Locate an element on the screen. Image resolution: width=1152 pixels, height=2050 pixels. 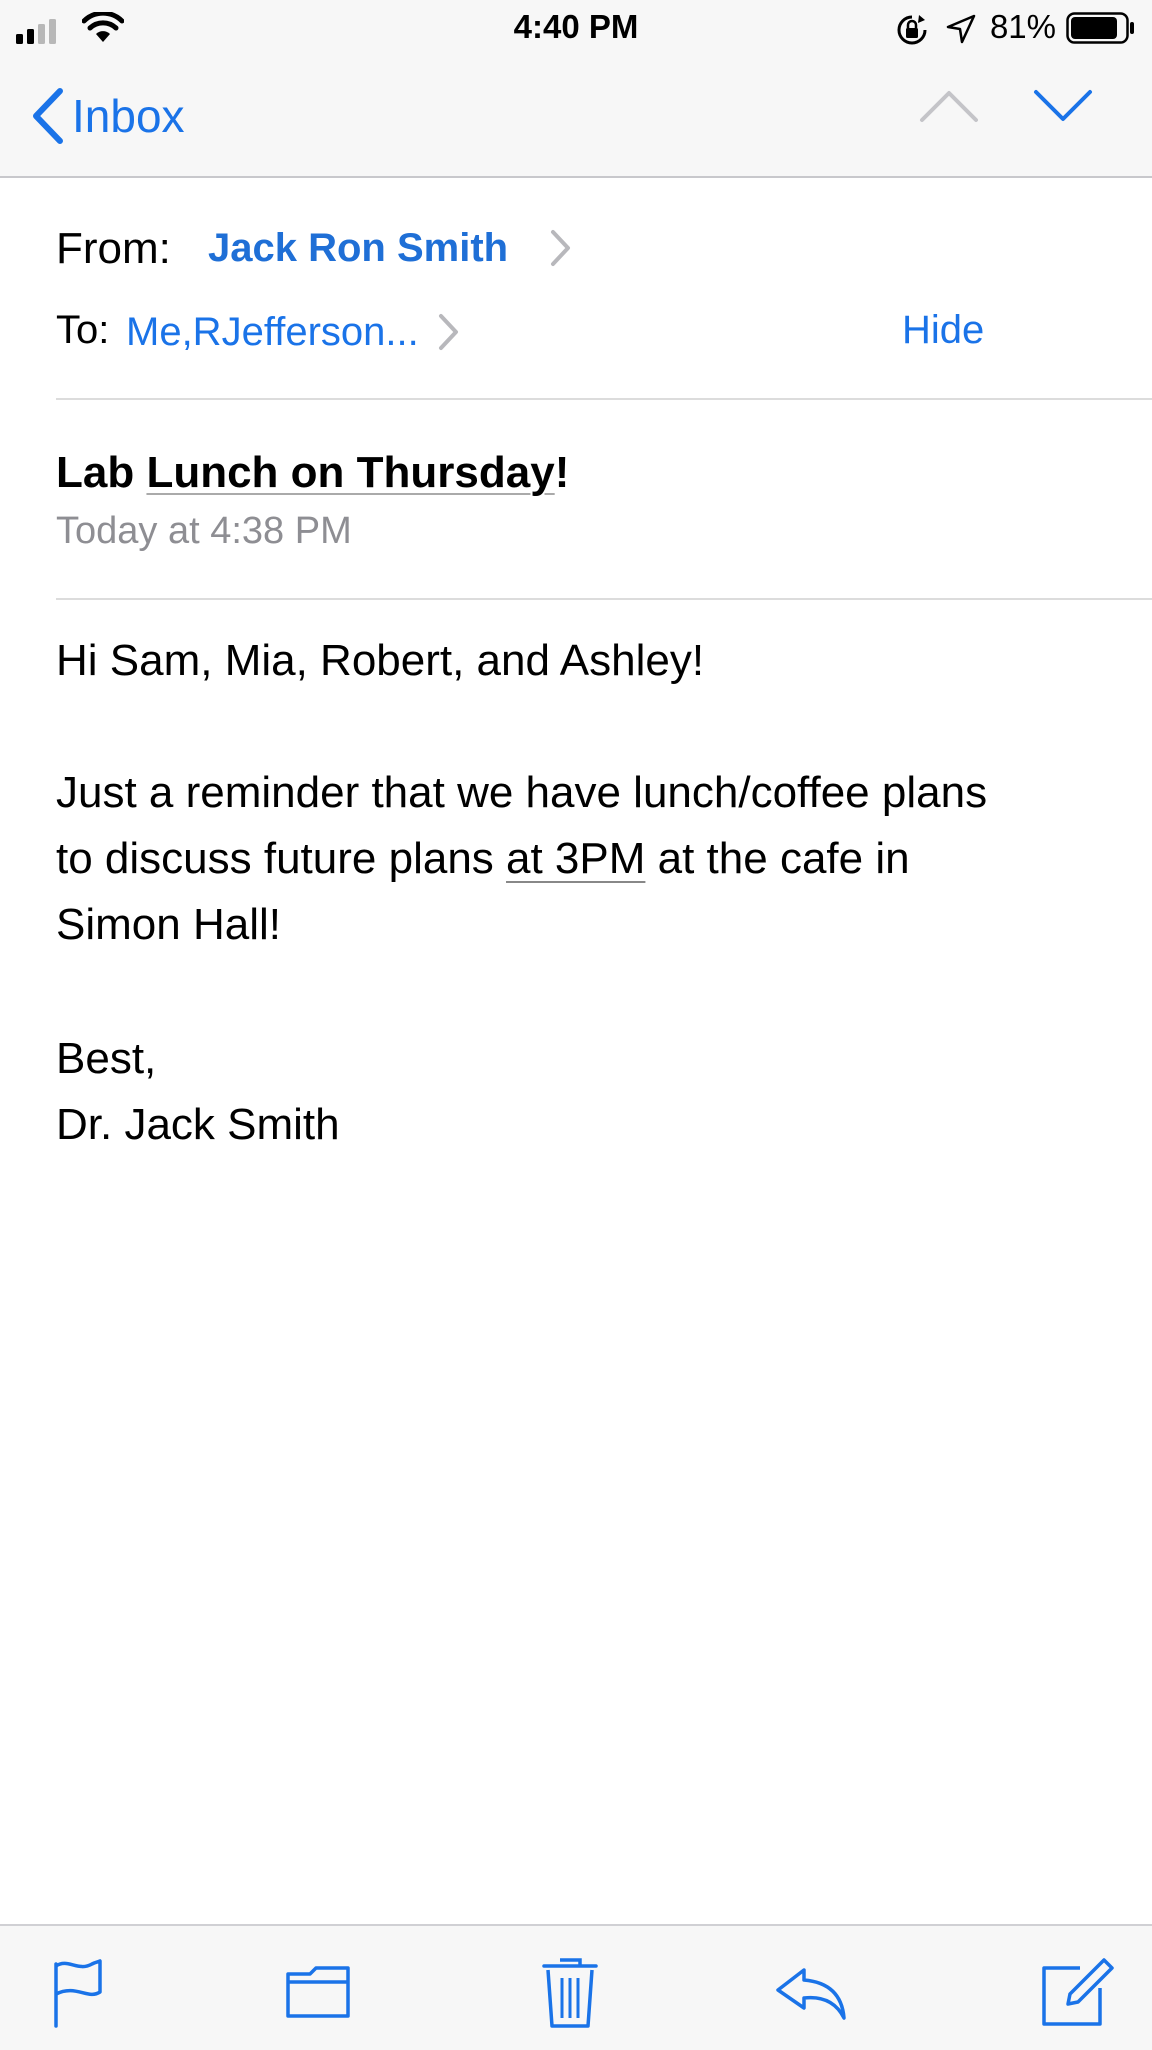
compose-button is located at coordinates (1076, 1990).